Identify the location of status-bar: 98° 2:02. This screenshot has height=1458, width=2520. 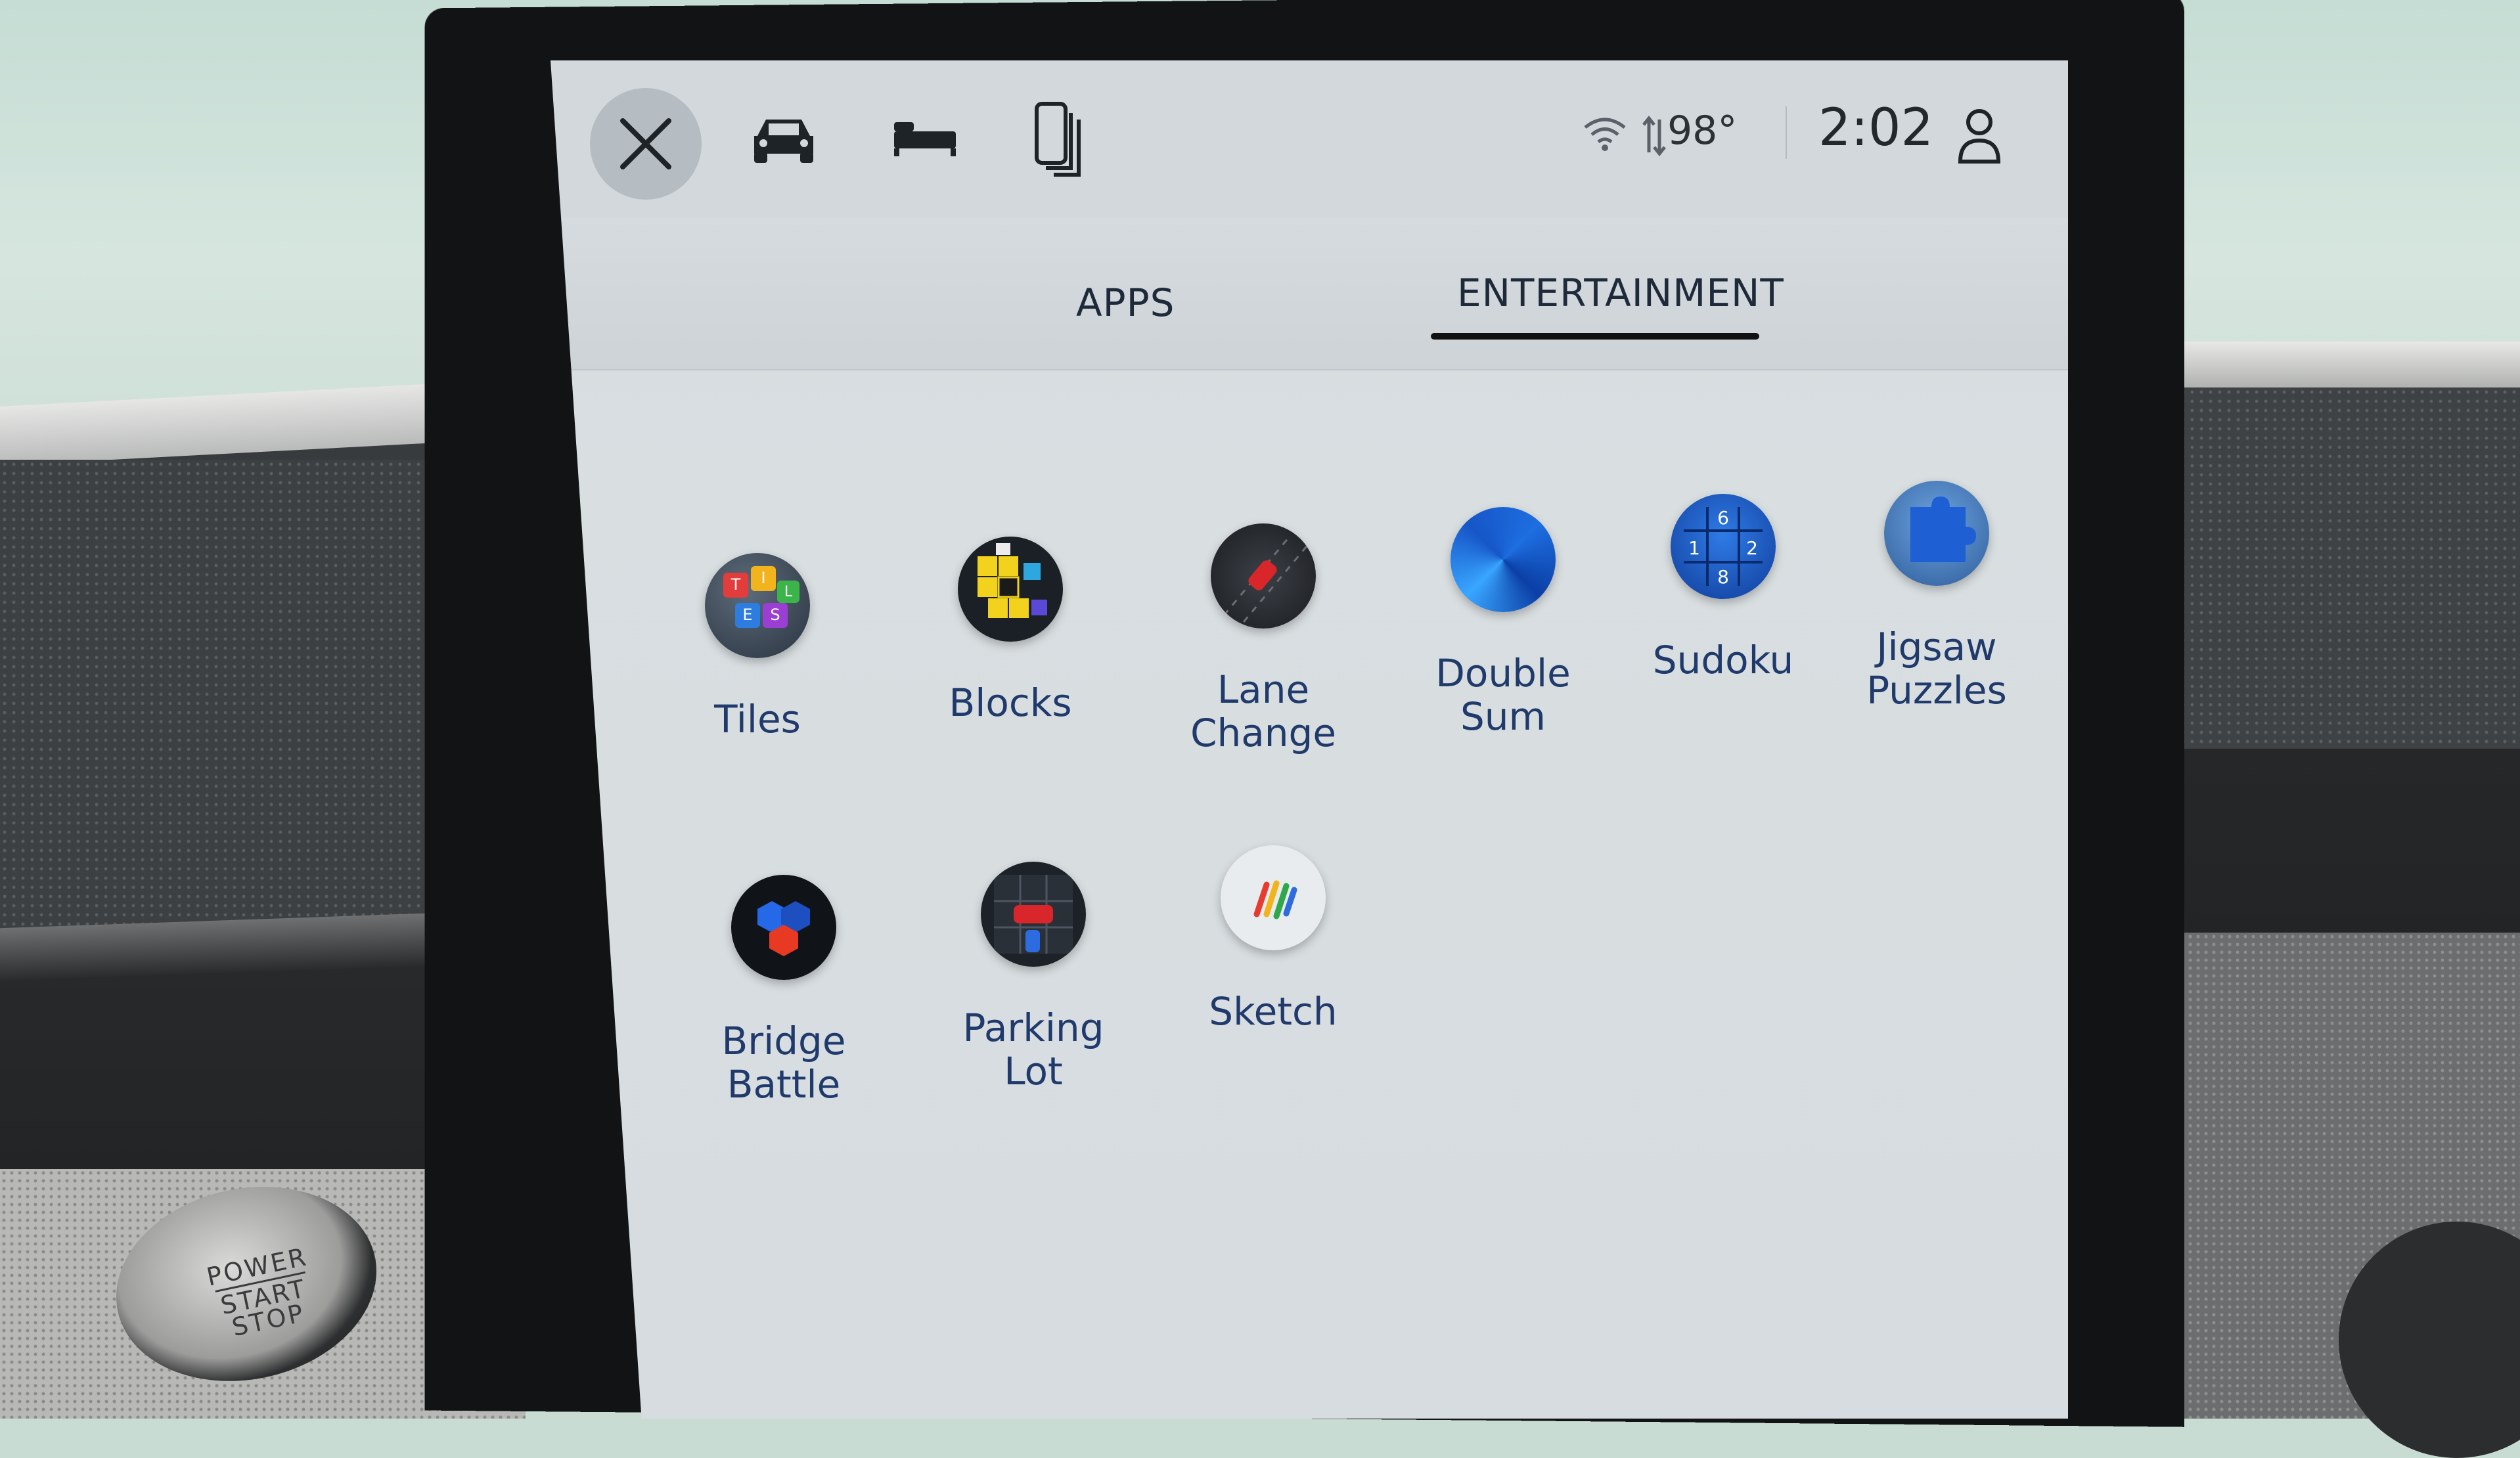
(1309, 139).